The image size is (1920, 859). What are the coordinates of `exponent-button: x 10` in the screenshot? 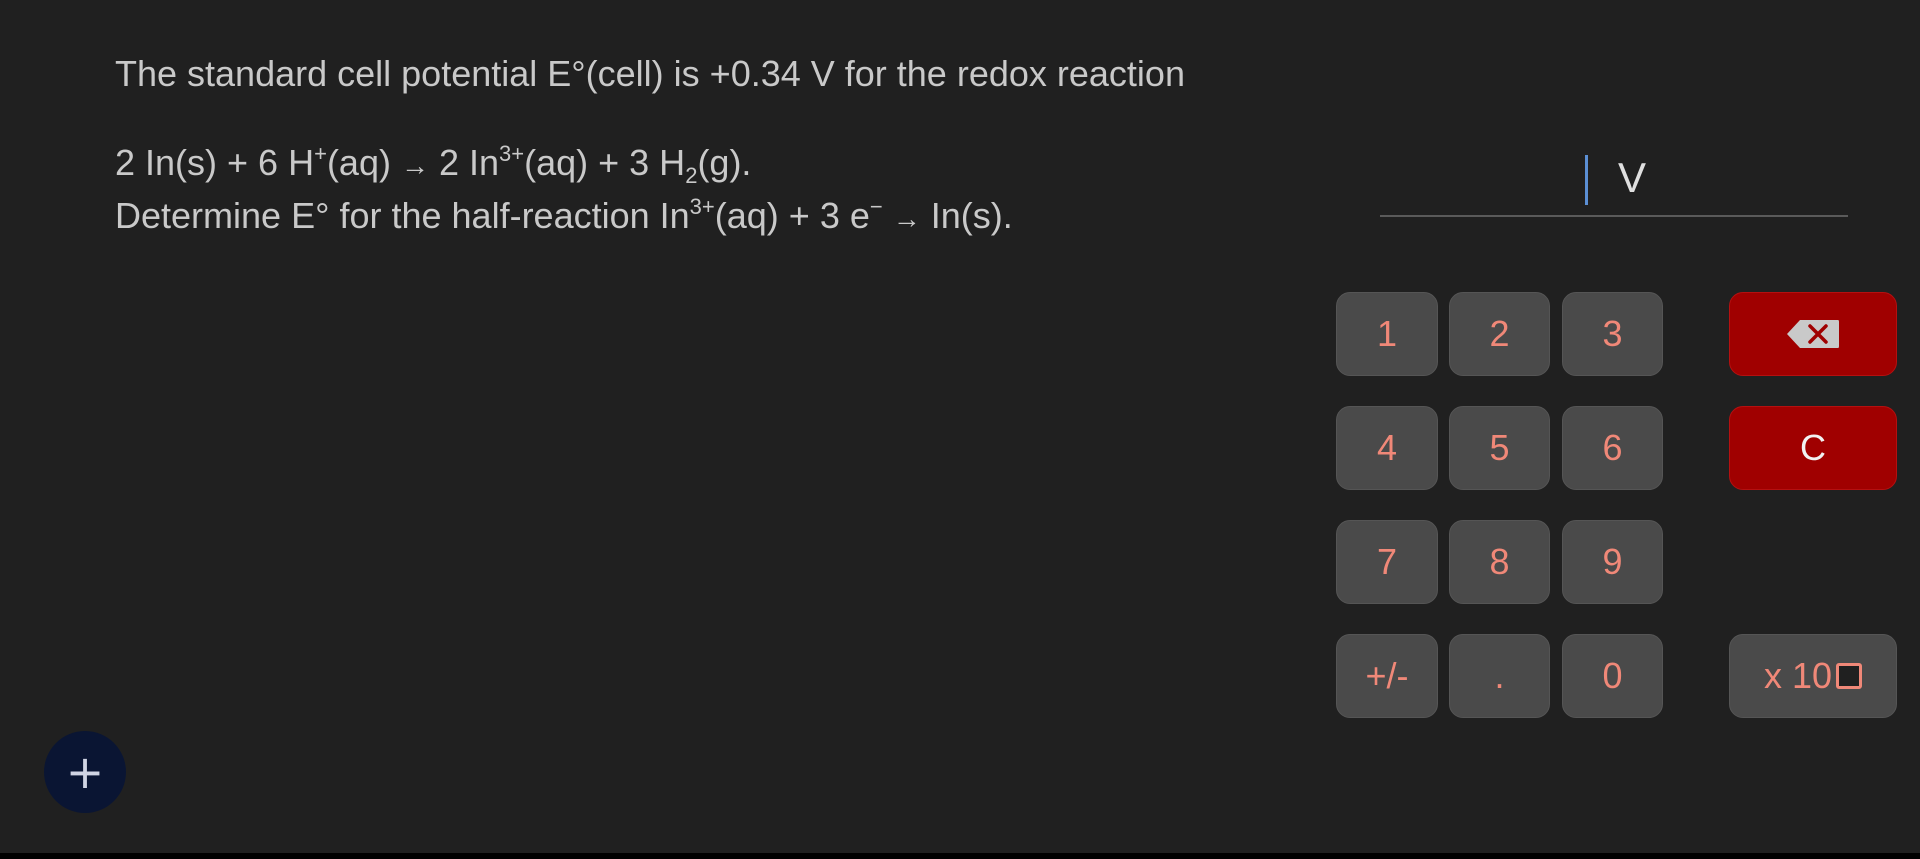 It's located at (1813, 676).